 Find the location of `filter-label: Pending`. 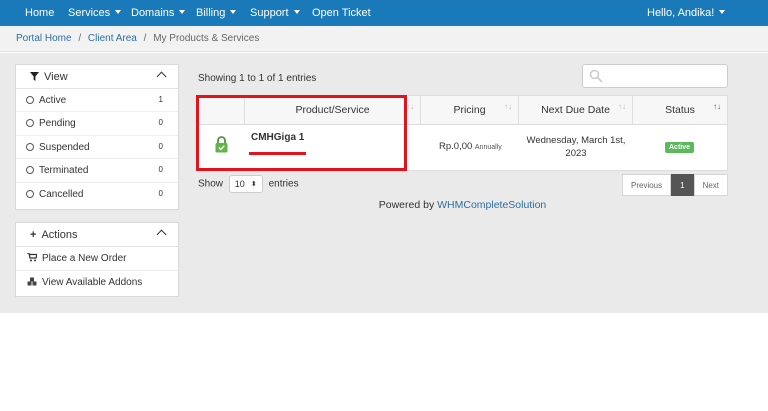

filter-label: Pending is located at coordinates (57, 124).